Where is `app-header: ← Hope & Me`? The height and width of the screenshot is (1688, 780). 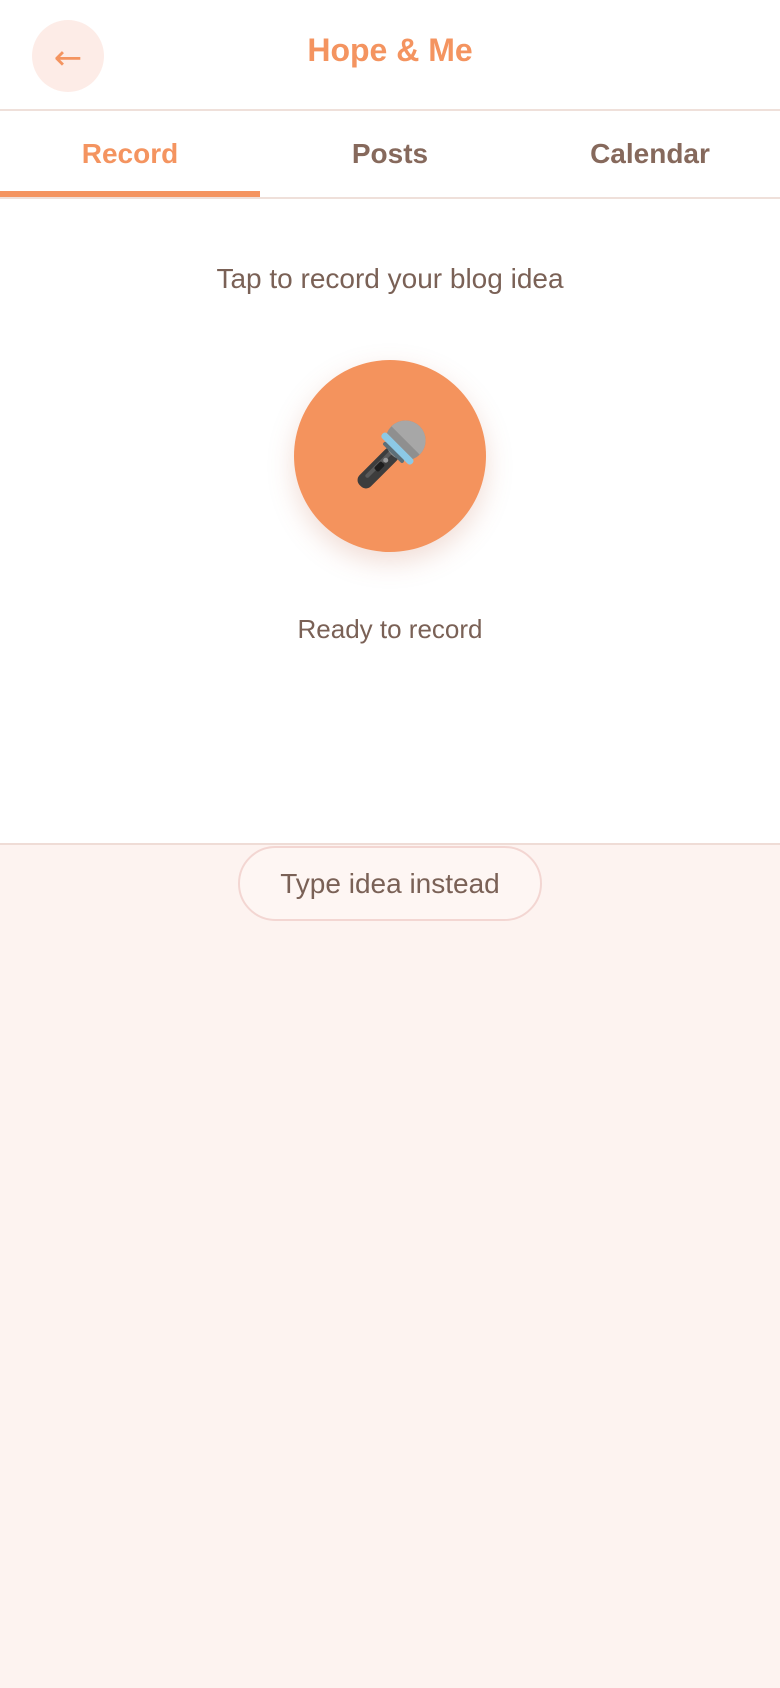 app-header: ← Hope & Me is located at coordinates (390, 55).